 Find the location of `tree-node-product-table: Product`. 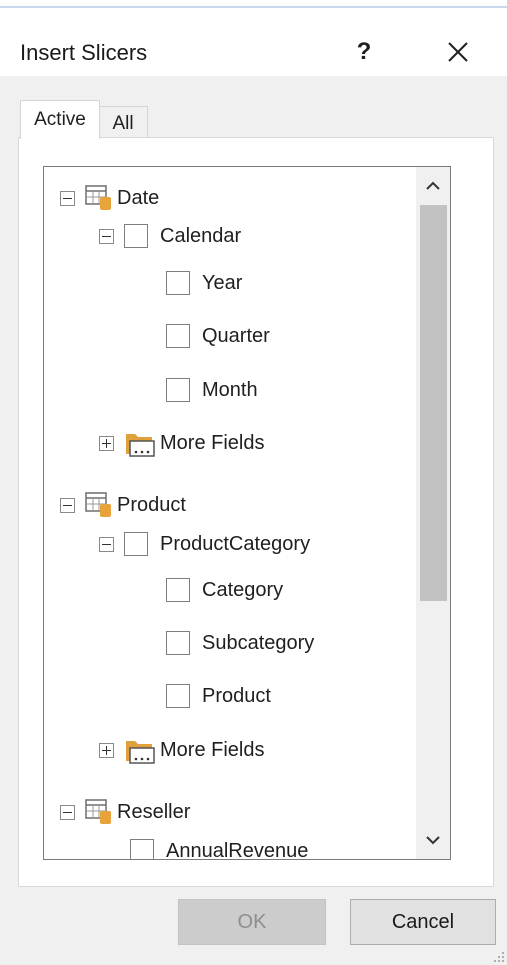

tree-node-product-table: Product is located at coordinates (123, 505).